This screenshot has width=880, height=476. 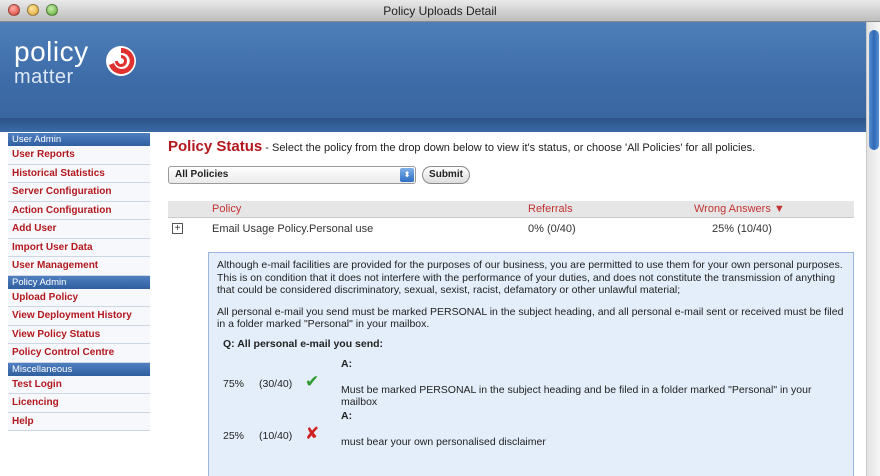 What do you see at coordinates (511, 209) in the screenshot?
I see `table-header: Policy Referrals Wrong Answers ▼` at bounding box center [511, 209].